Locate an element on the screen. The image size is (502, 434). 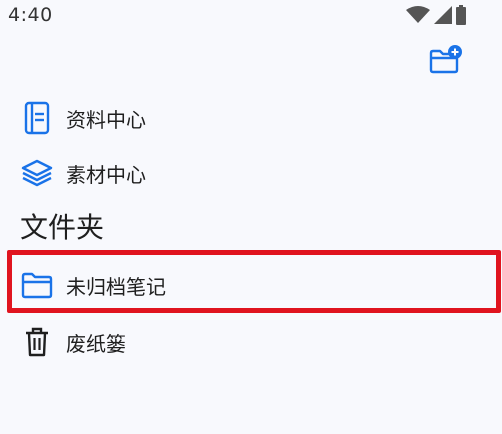
folders-heading: 文件夹 is located at coordinates (62, 227).